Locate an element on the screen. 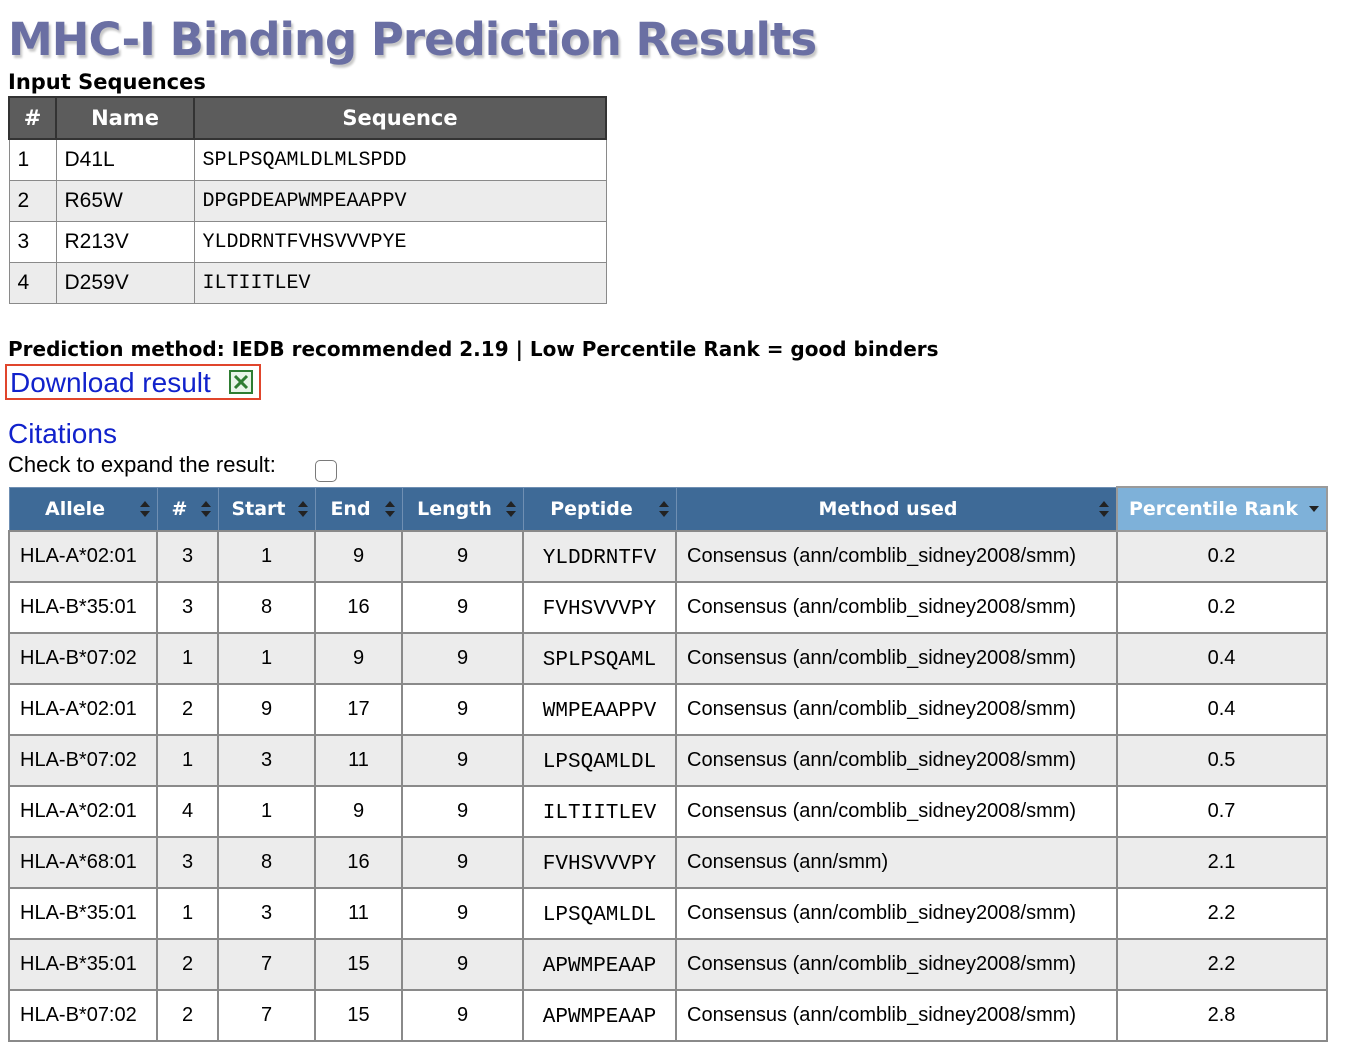  cell-peptide: LPSQAMLDL is located at coordinates (599, 760).